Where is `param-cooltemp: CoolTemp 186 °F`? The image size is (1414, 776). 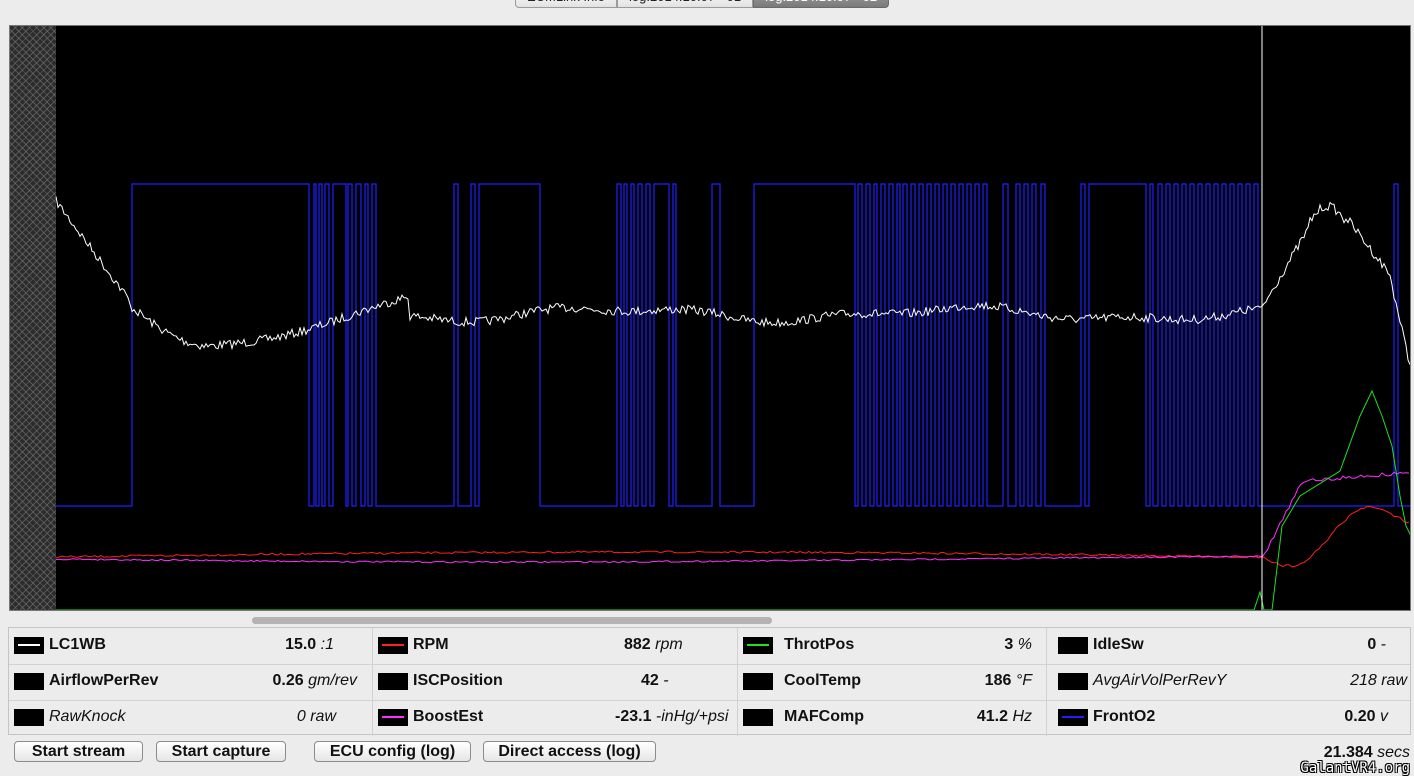
param-cooltemp: CoolTemp 186 °F is located at coordinates (892, 682).